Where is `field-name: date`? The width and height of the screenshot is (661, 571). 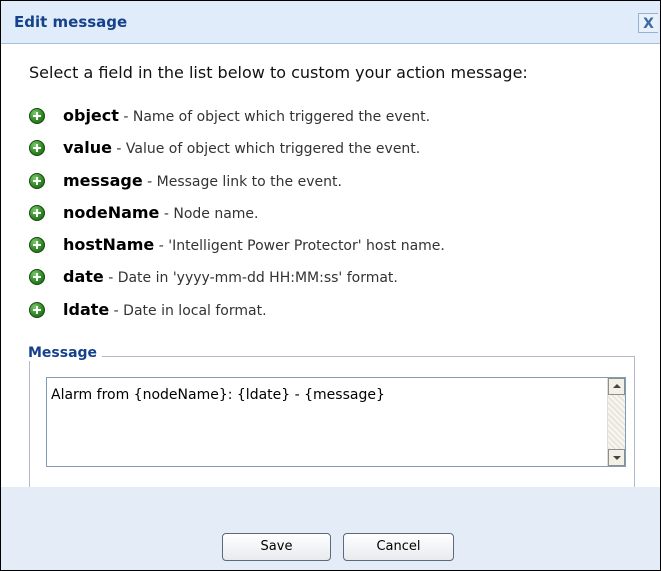
field-name: date is located at coordinates (83, 276).